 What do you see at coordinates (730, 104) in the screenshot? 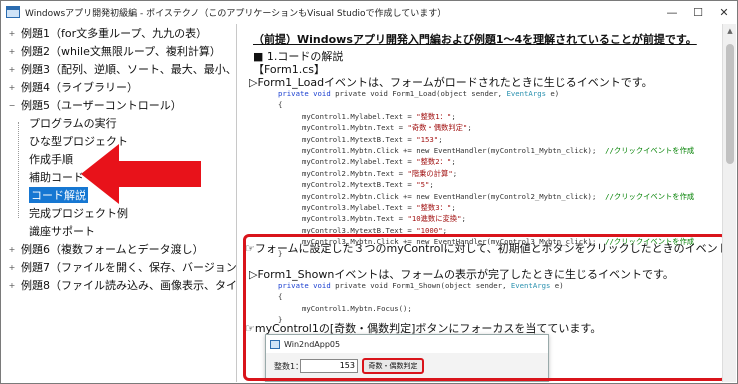
I see `scroll-thumb` at bounding box center [730, 104].